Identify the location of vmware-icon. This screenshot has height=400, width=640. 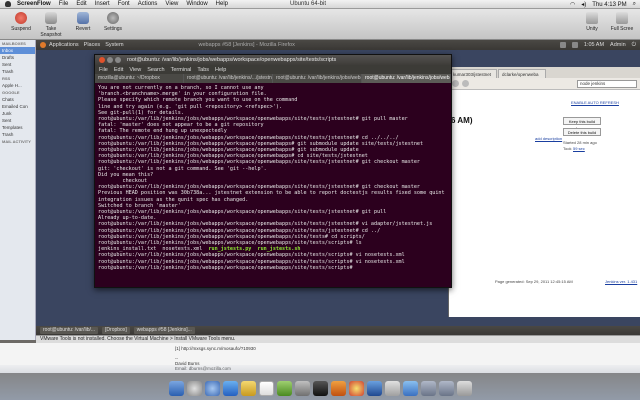
(374, 388).